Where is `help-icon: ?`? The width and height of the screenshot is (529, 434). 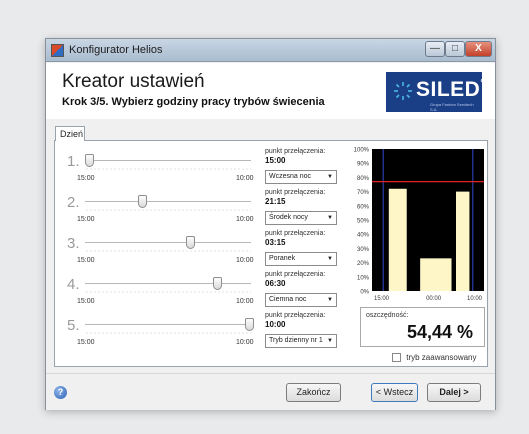
help-icon: ? is located at coordinates (60, 392).